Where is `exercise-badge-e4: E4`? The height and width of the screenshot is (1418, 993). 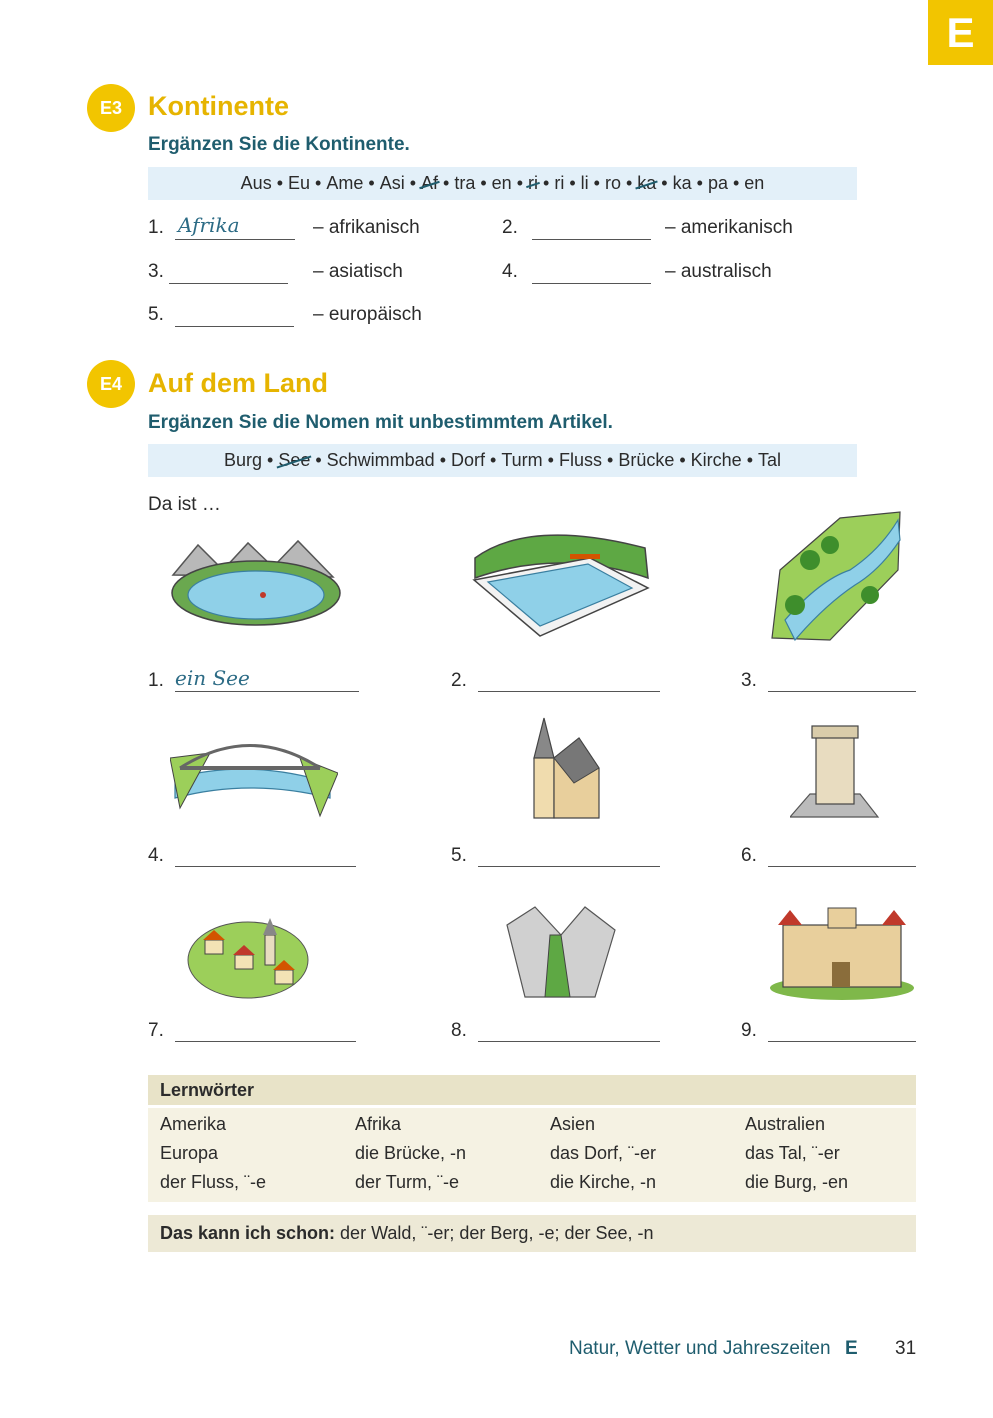
exercise-badge-e4: E4 is located at coordinates (111, 384).